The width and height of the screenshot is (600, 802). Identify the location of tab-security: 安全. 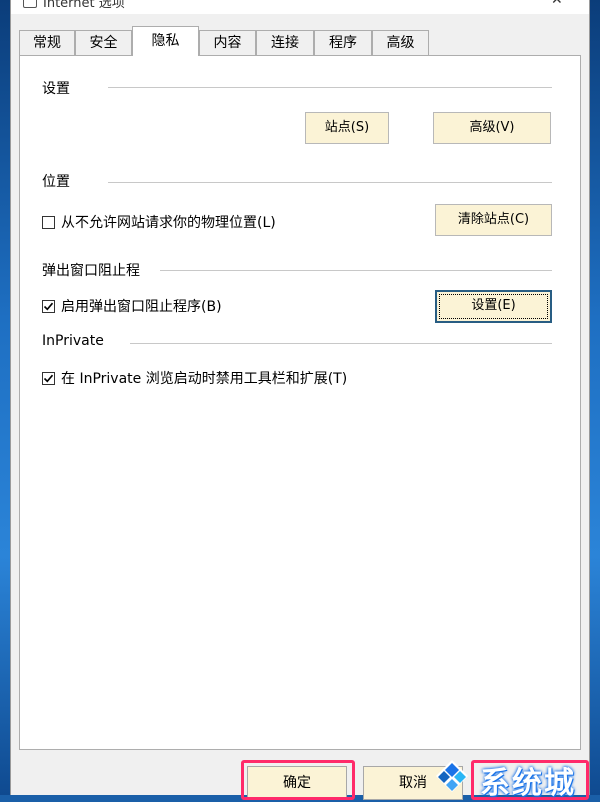
(103, 42).